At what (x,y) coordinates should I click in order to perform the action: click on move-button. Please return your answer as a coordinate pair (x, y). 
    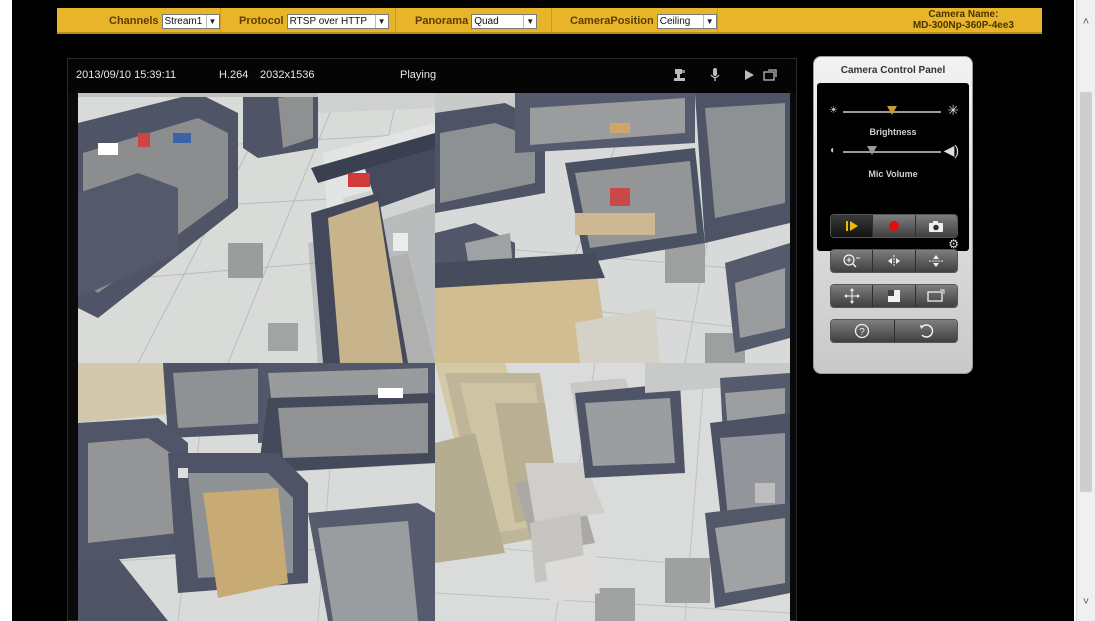
    Looking at the image, I should click on (852, 296).